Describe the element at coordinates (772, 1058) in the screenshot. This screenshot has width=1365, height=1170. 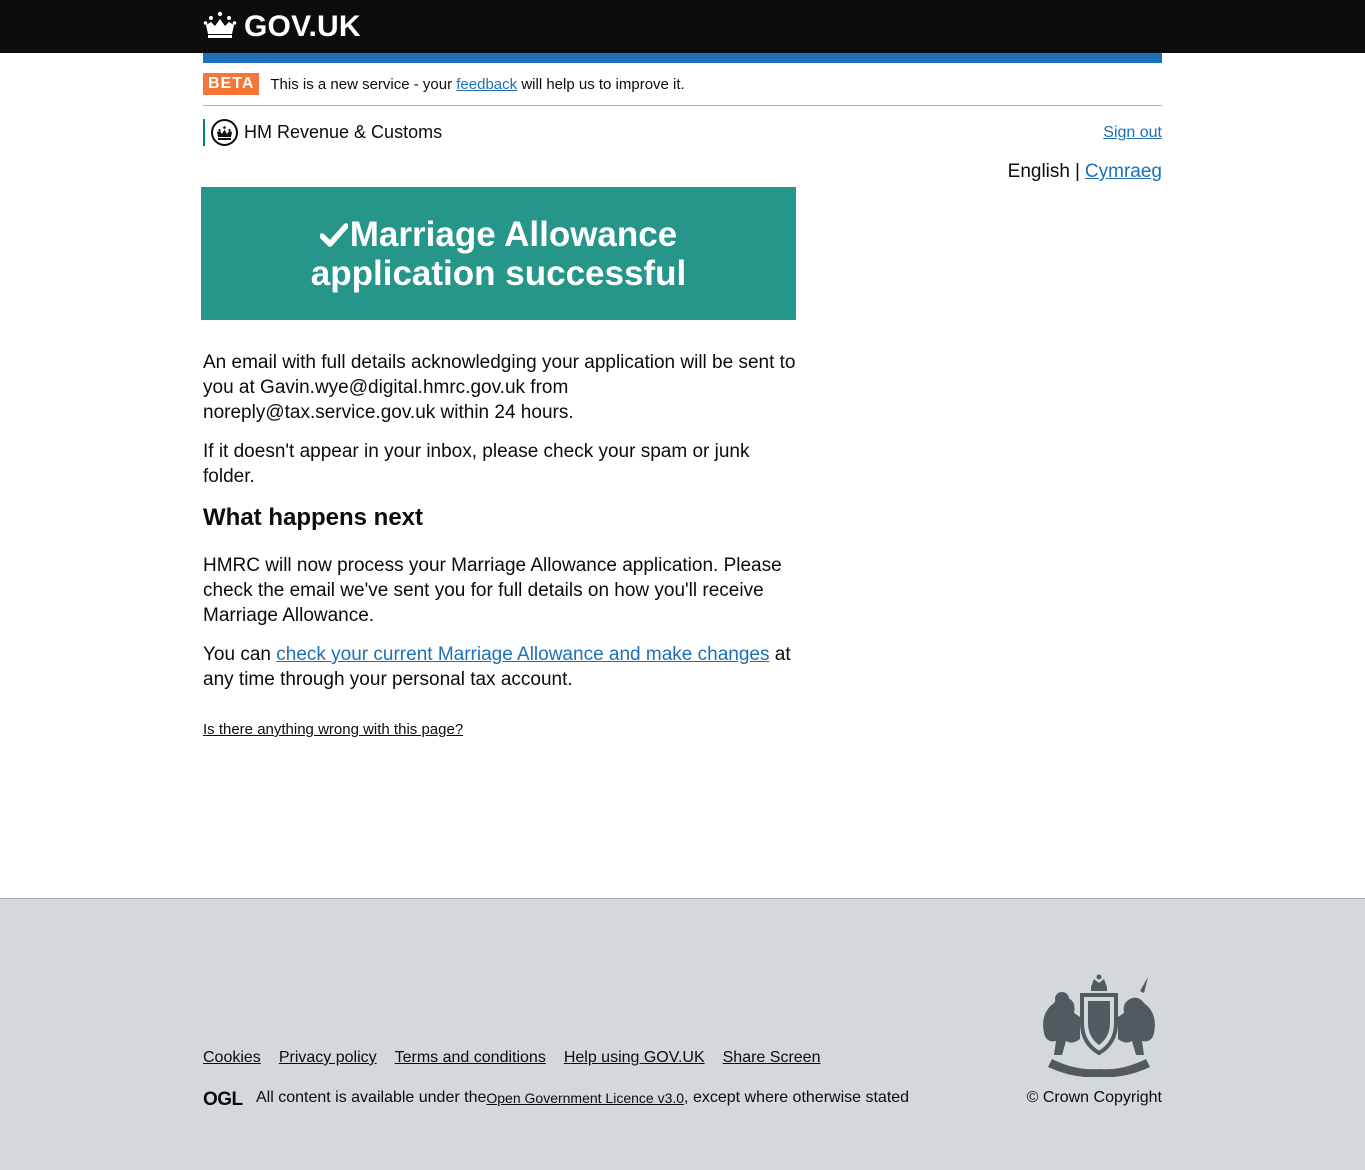
I see `footer-link-share-screen: Share Screen` at that location.